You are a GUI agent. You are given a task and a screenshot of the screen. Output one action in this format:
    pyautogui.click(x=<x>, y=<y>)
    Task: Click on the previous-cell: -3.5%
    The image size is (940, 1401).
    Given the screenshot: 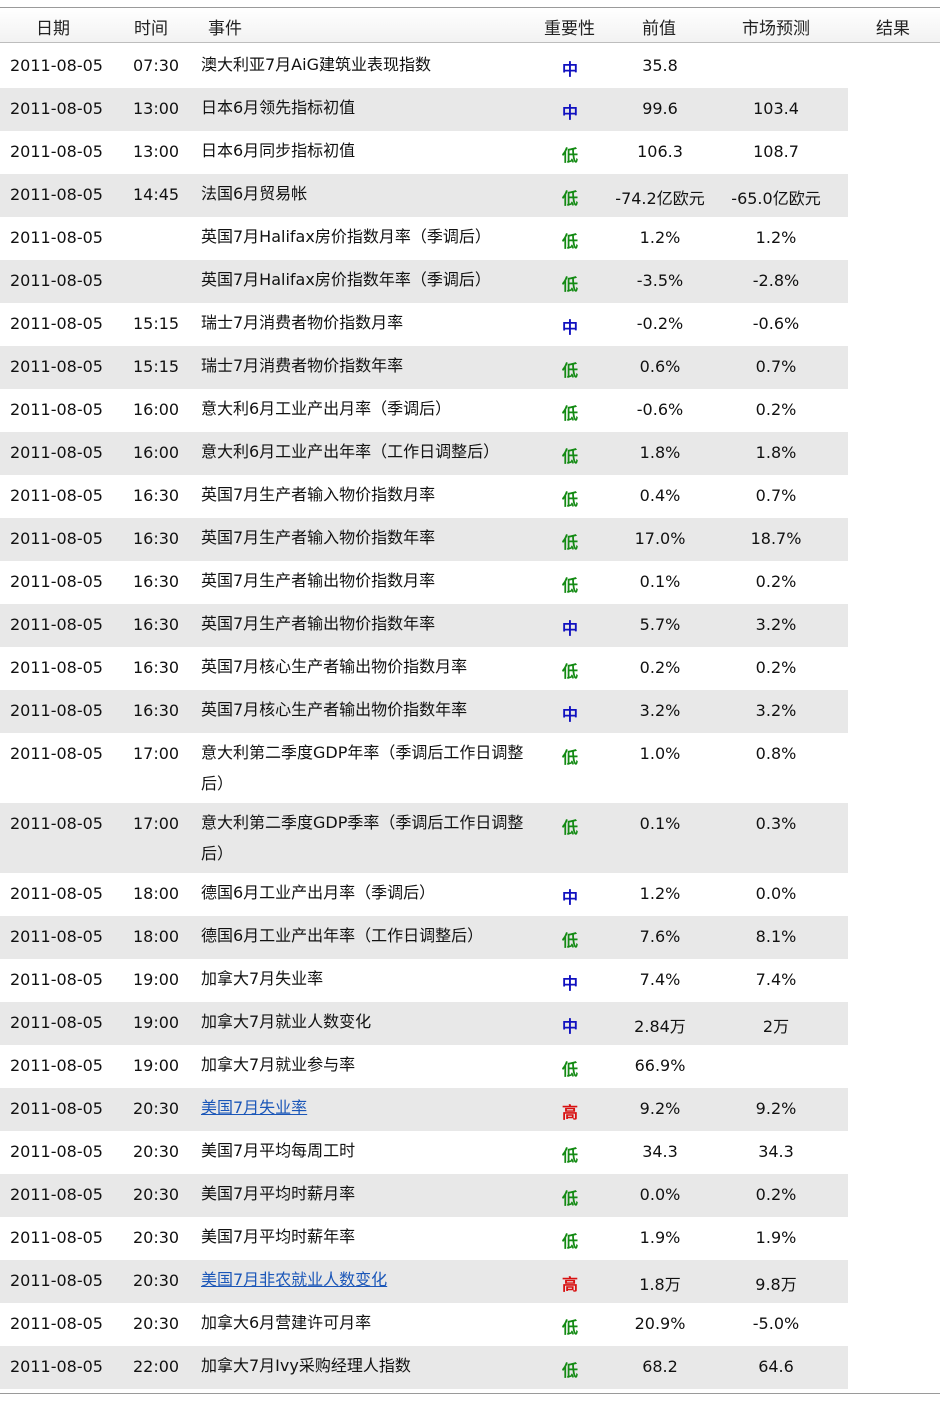 What is the action you would take?
    pyautogui.click(x=660, y=280)
    